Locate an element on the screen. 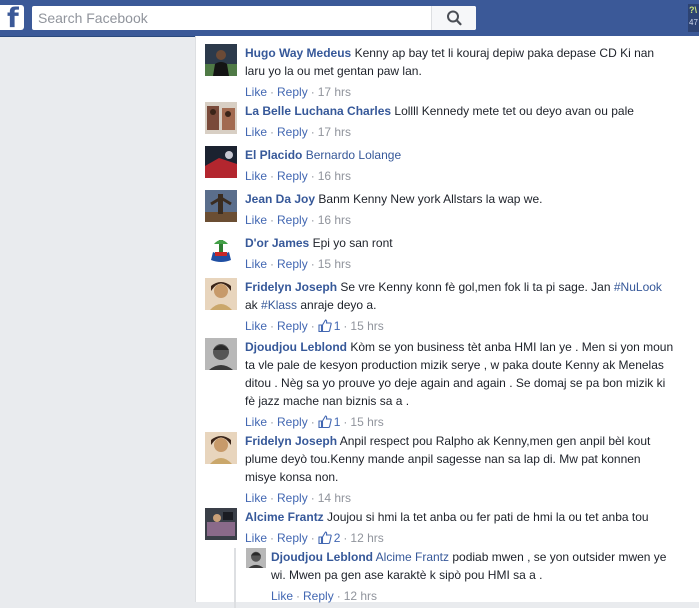 The width and height of the screenshot is (699, 608). comment-actions: Like · Reply · 2 · 12 hrs is located at coordinates (314, 538).